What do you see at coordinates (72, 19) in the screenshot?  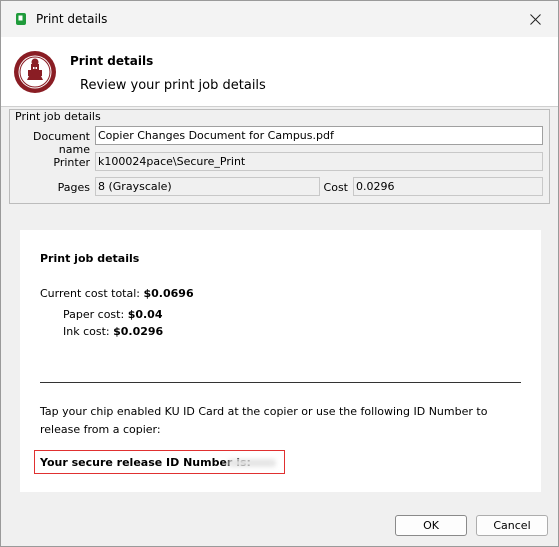 I see `window-title: Print details` at bounding box center [72, 19].